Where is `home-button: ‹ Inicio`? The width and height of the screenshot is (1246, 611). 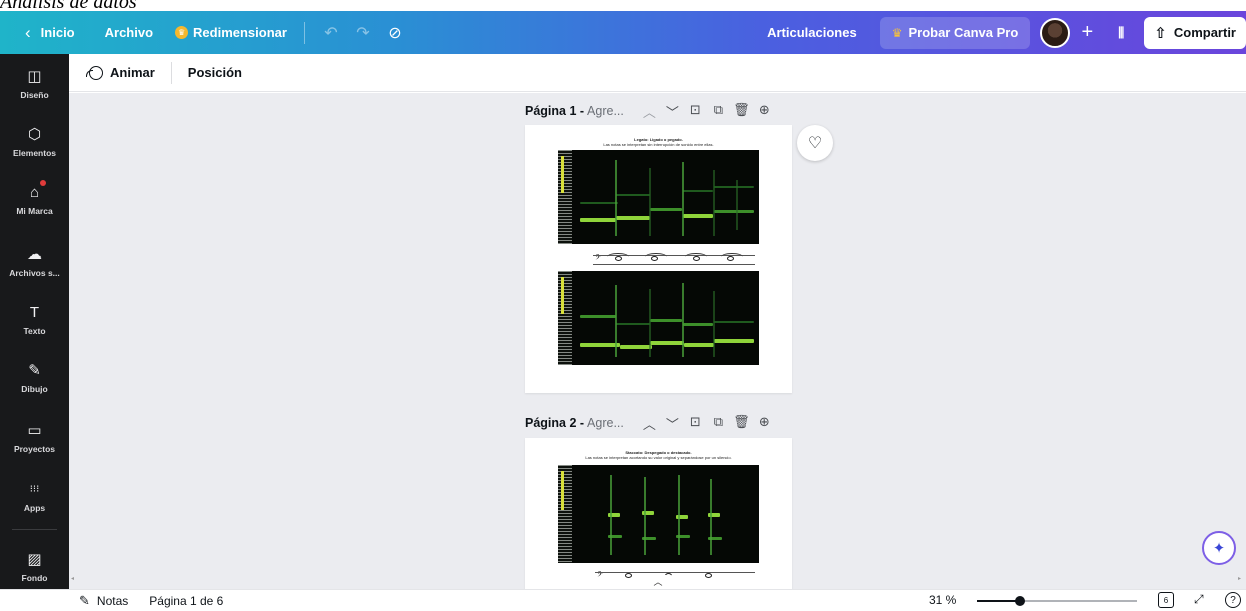
home-button: ‹ Inicio is located at coordinates (50, 33).